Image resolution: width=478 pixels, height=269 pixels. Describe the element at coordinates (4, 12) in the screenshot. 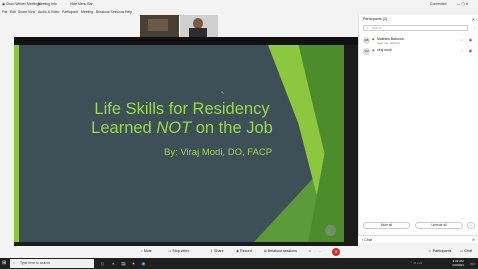

I see `menu-file: File` at that location.